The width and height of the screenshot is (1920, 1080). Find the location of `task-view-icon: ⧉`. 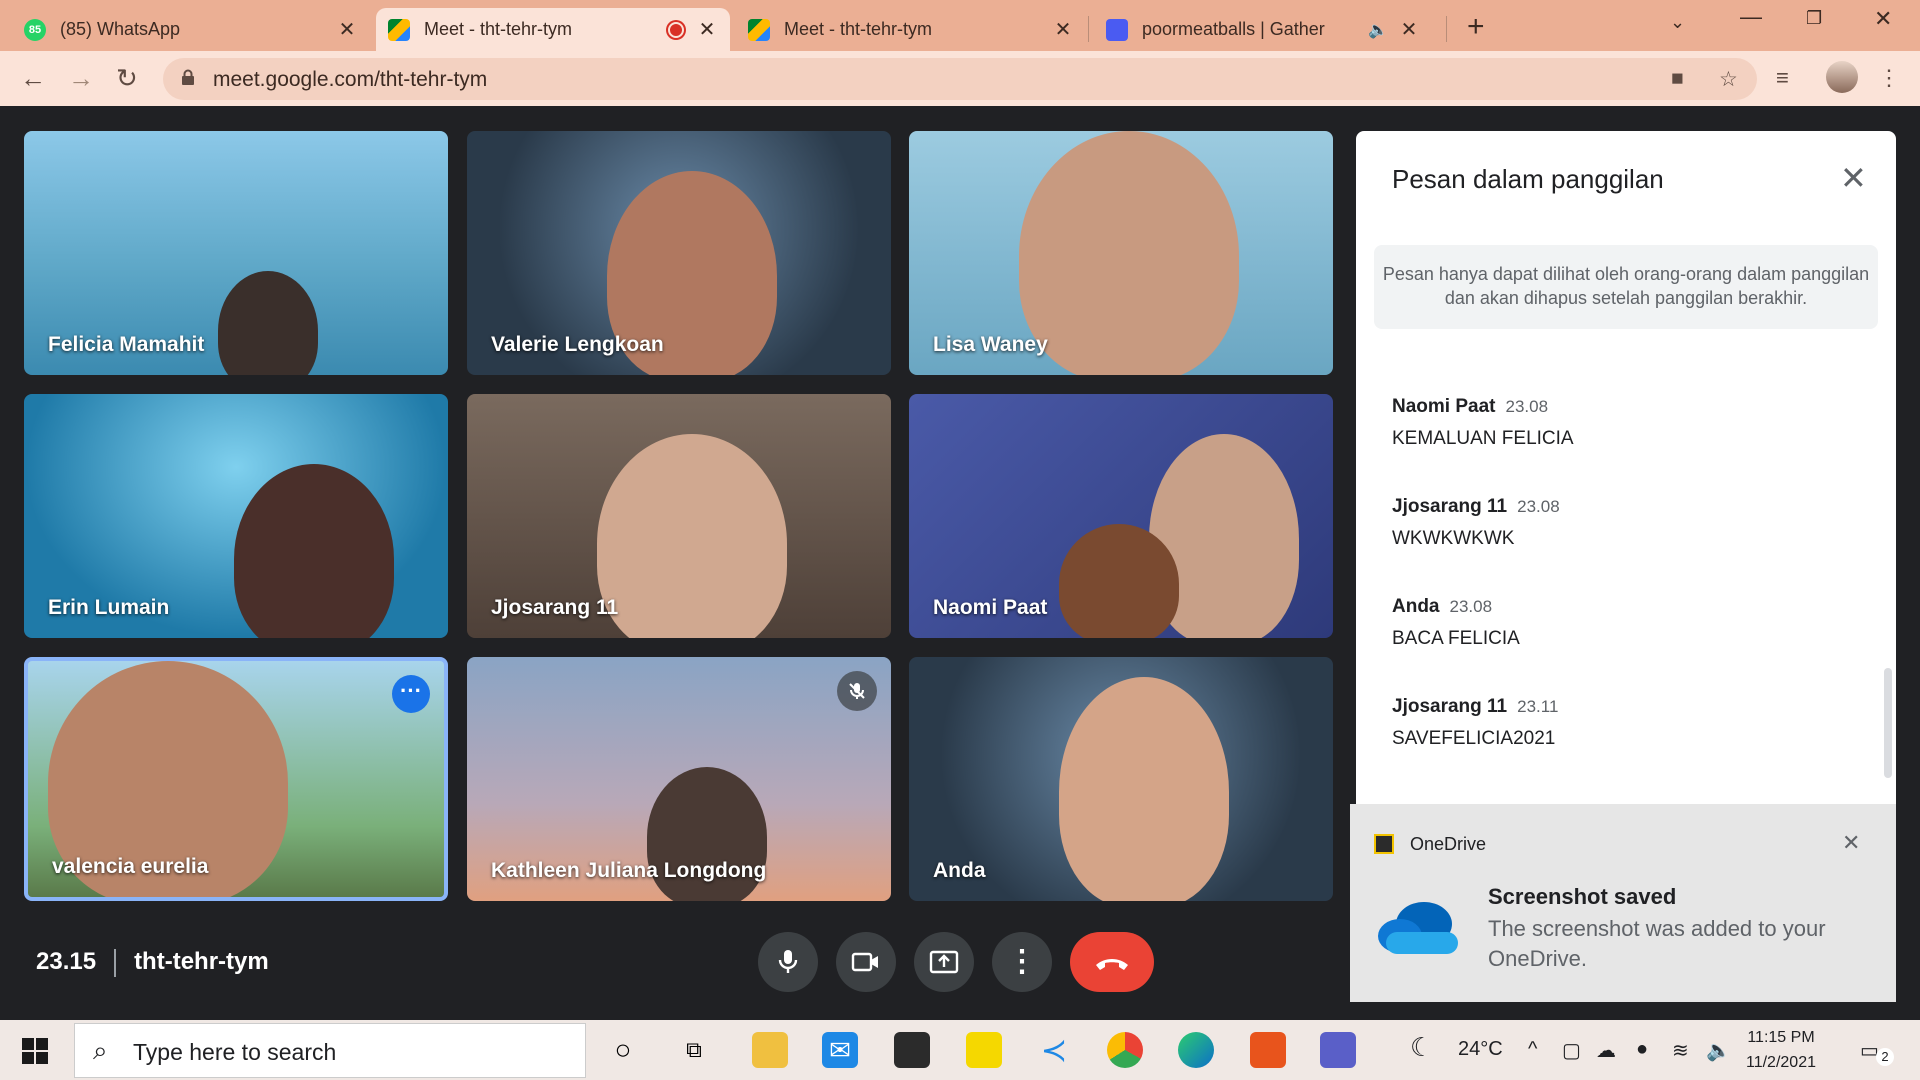

task-view-icon: ⧉ is located at coordinates (694, 1050).